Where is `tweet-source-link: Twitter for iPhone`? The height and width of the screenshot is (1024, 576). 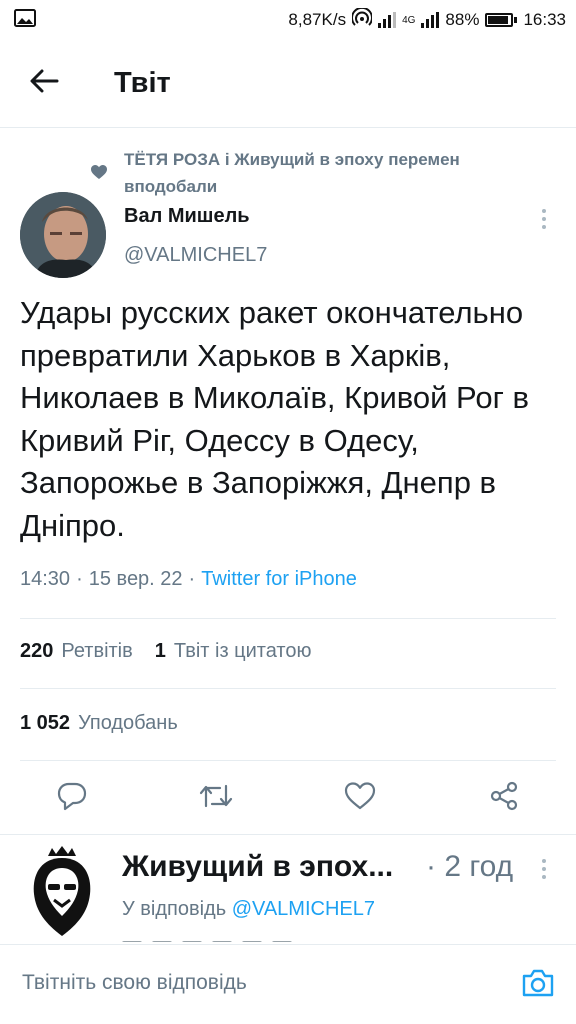 tweet-source-link: Twitter for iPhone is located at coordinates (279, 579).